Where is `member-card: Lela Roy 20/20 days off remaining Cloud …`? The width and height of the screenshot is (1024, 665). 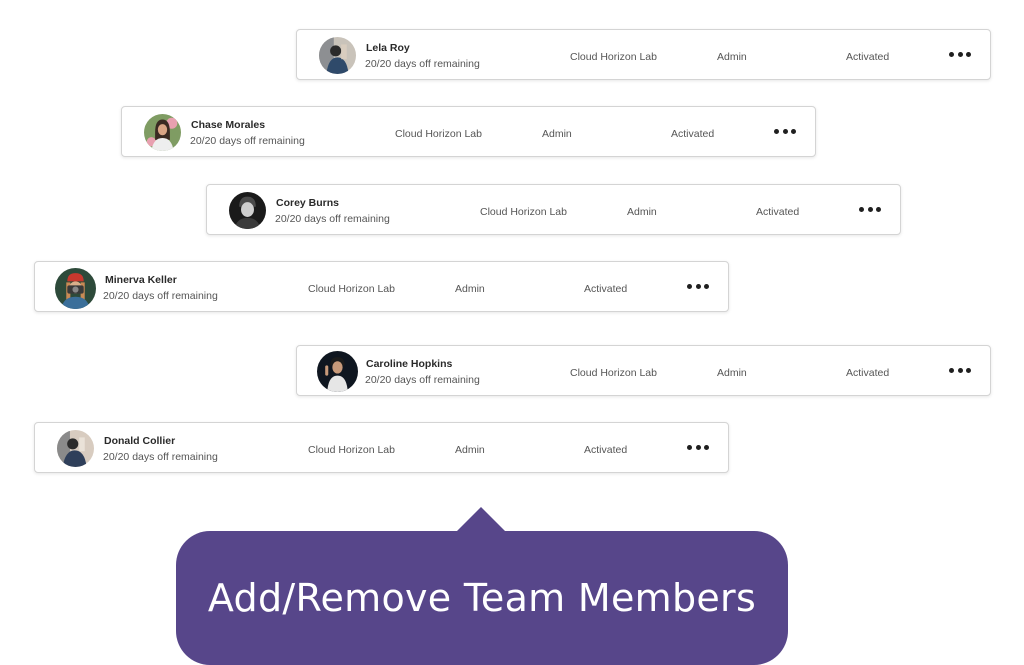
member-card: Lela Roy 20/20 days off remaining Cloud … is located at coordinates (643, 54).